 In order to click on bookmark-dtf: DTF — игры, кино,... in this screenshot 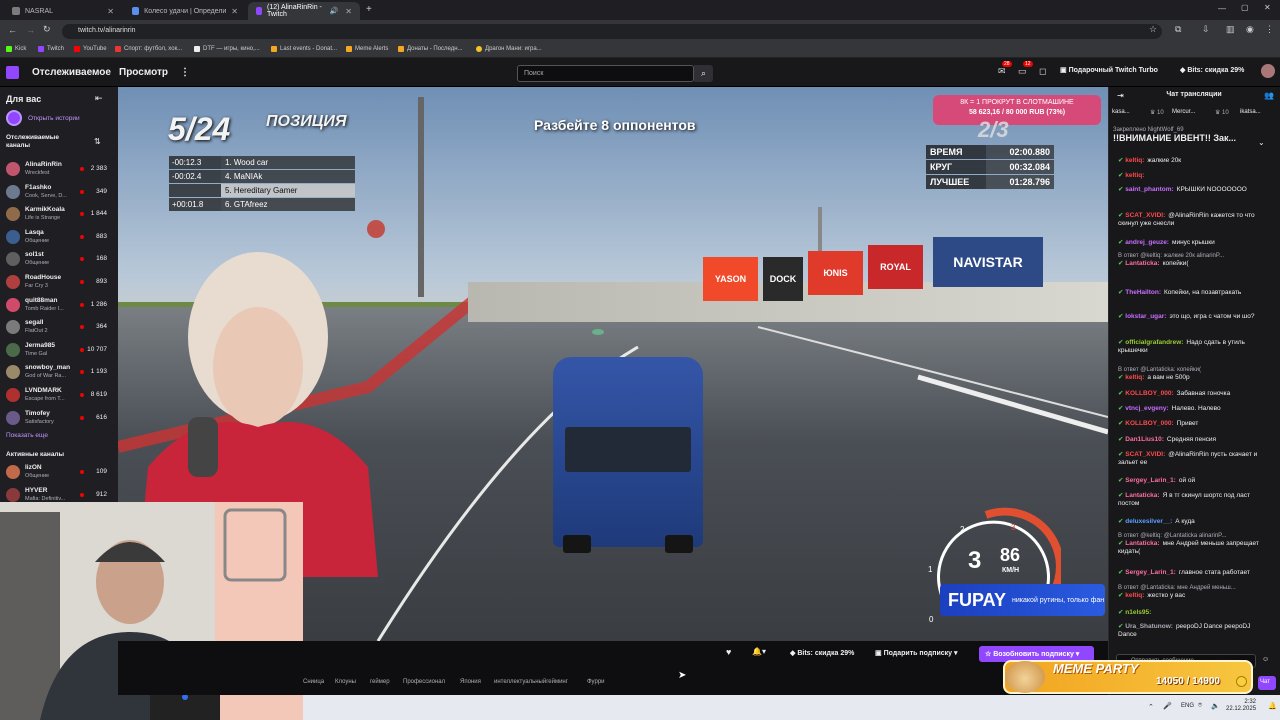, I will do `click(227, 49)`.